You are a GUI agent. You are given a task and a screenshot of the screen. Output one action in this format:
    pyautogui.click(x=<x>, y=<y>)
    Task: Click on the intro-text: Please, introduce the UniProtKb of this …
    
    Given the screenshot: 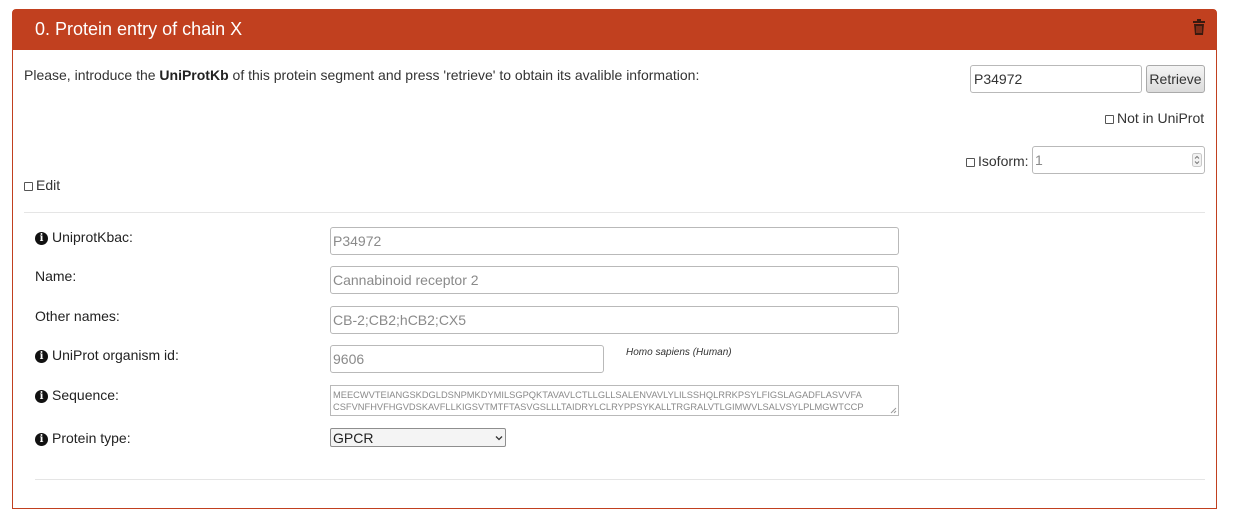 What is the action you would take?
    pyautogui.click(x=361, y=75)
    